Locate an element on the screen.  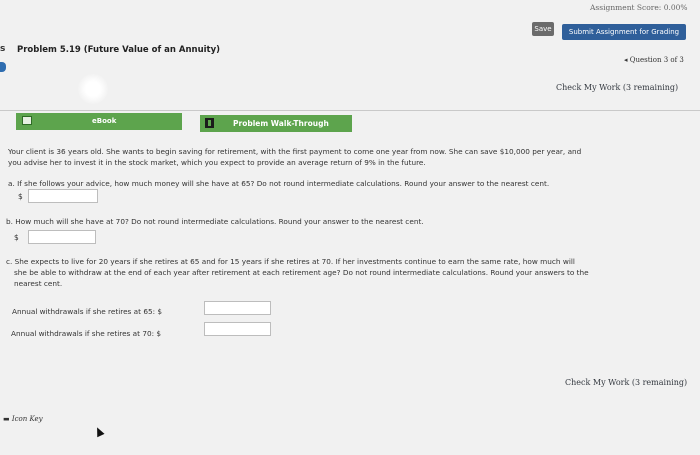
tab-ebook: eBook is located at coordinates (99, 121).